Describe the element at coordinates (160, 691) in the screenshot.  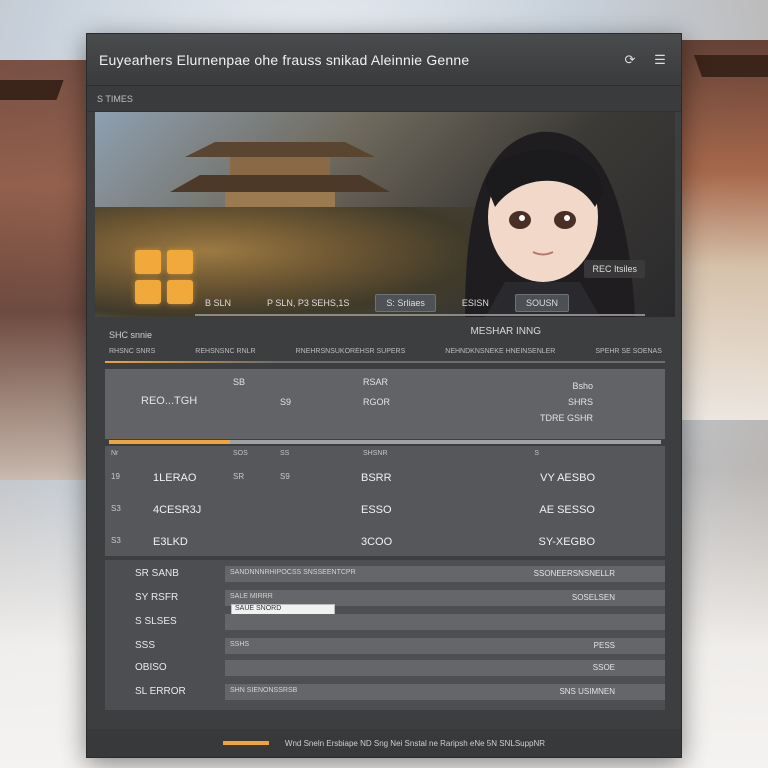
I see `list-item-label: SL ERROR` at that location.